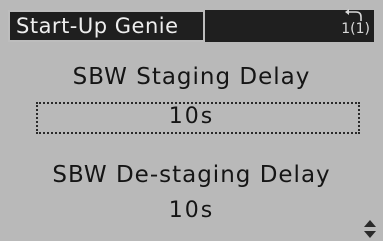  I want to click on param-value-staging-delay: 10s, so click(191, 116).